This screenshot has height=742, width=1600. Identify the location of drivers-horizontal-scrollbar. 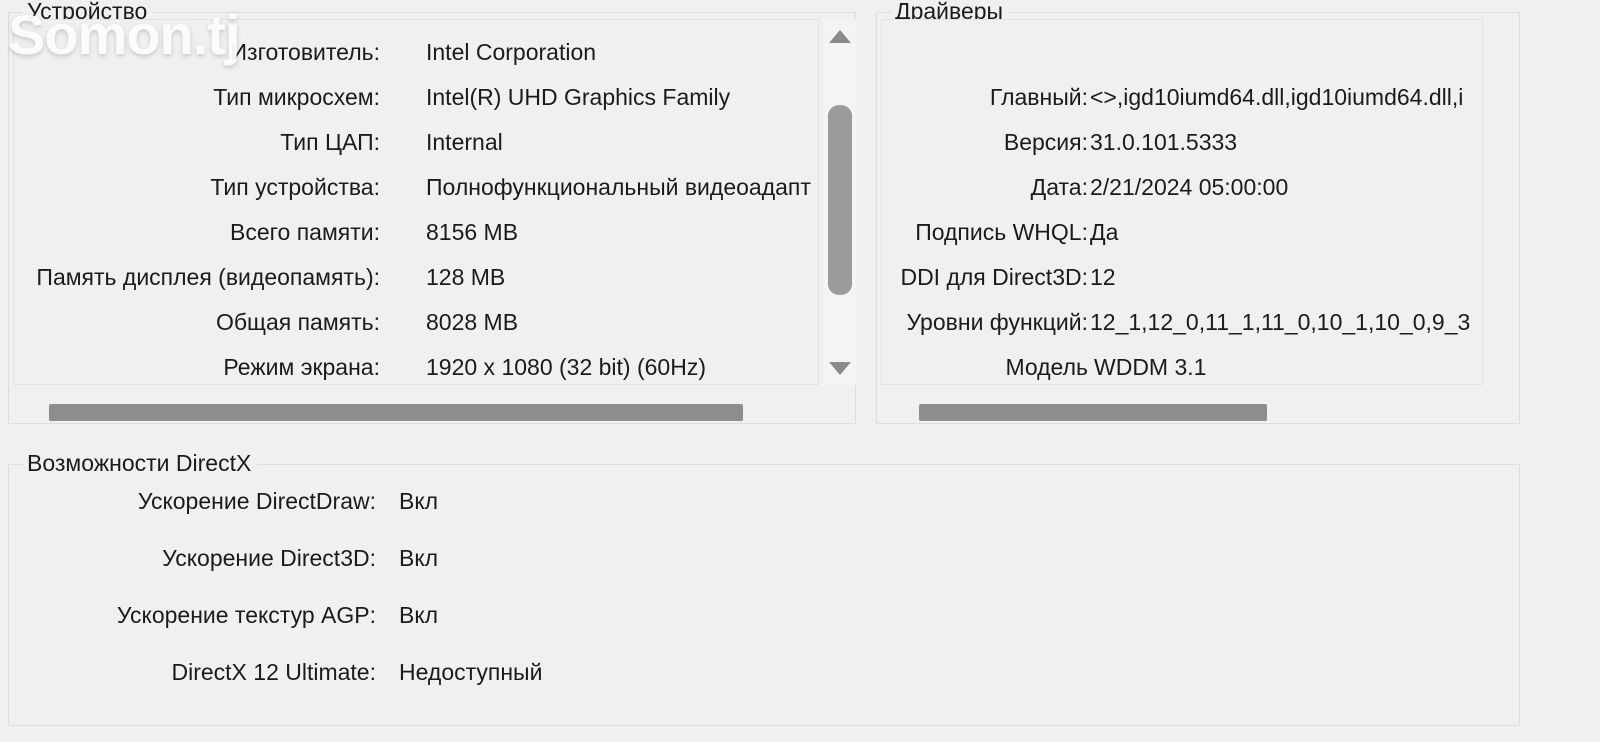
(1197, 412).